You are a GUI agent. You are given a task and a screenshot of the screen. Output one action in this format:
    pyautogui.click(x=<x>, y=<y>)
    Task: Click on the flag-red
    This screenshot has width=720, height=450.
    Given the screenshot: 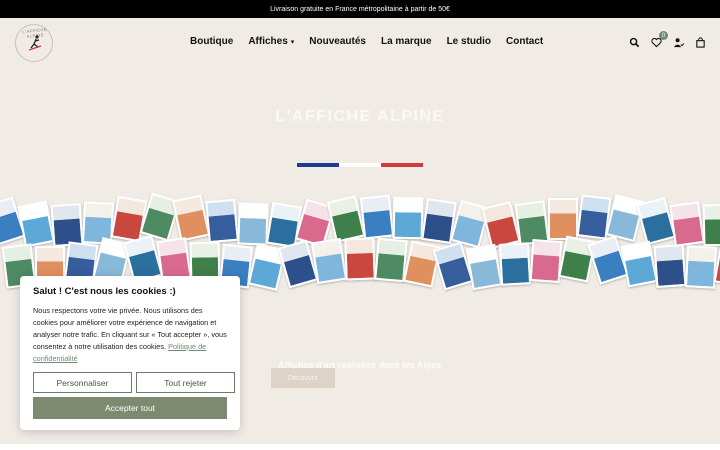 What is the action you would take?
    pyautogui.click(x=402, y=165)
    